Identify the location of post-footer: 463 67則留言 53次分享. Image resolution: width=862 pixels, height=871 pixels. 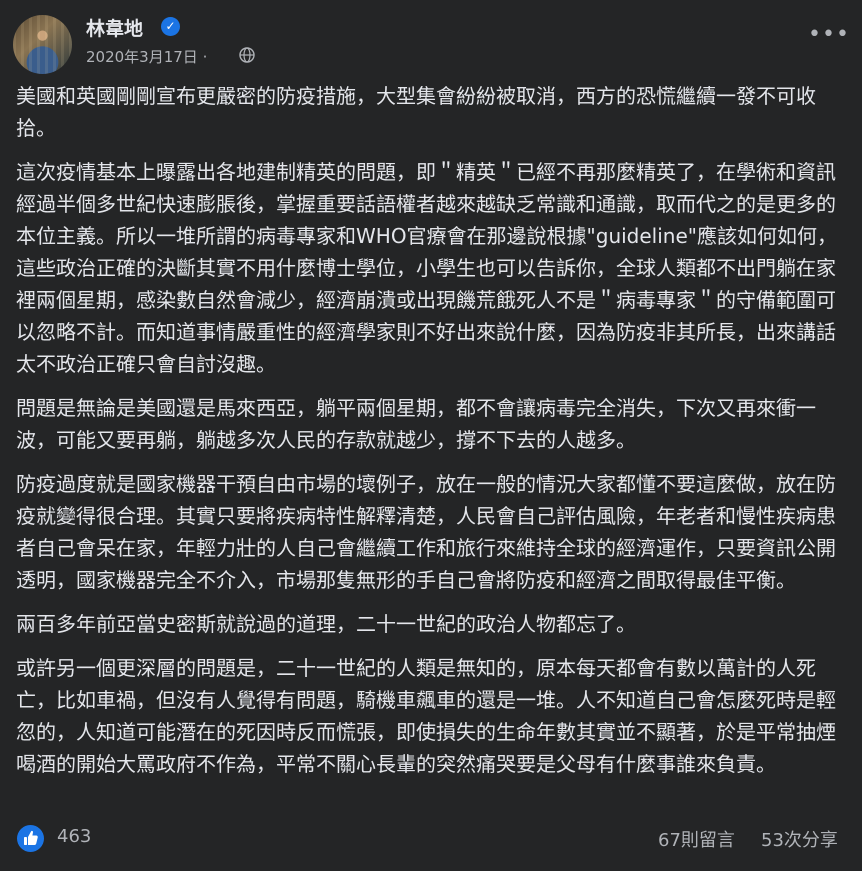
(431, 838).